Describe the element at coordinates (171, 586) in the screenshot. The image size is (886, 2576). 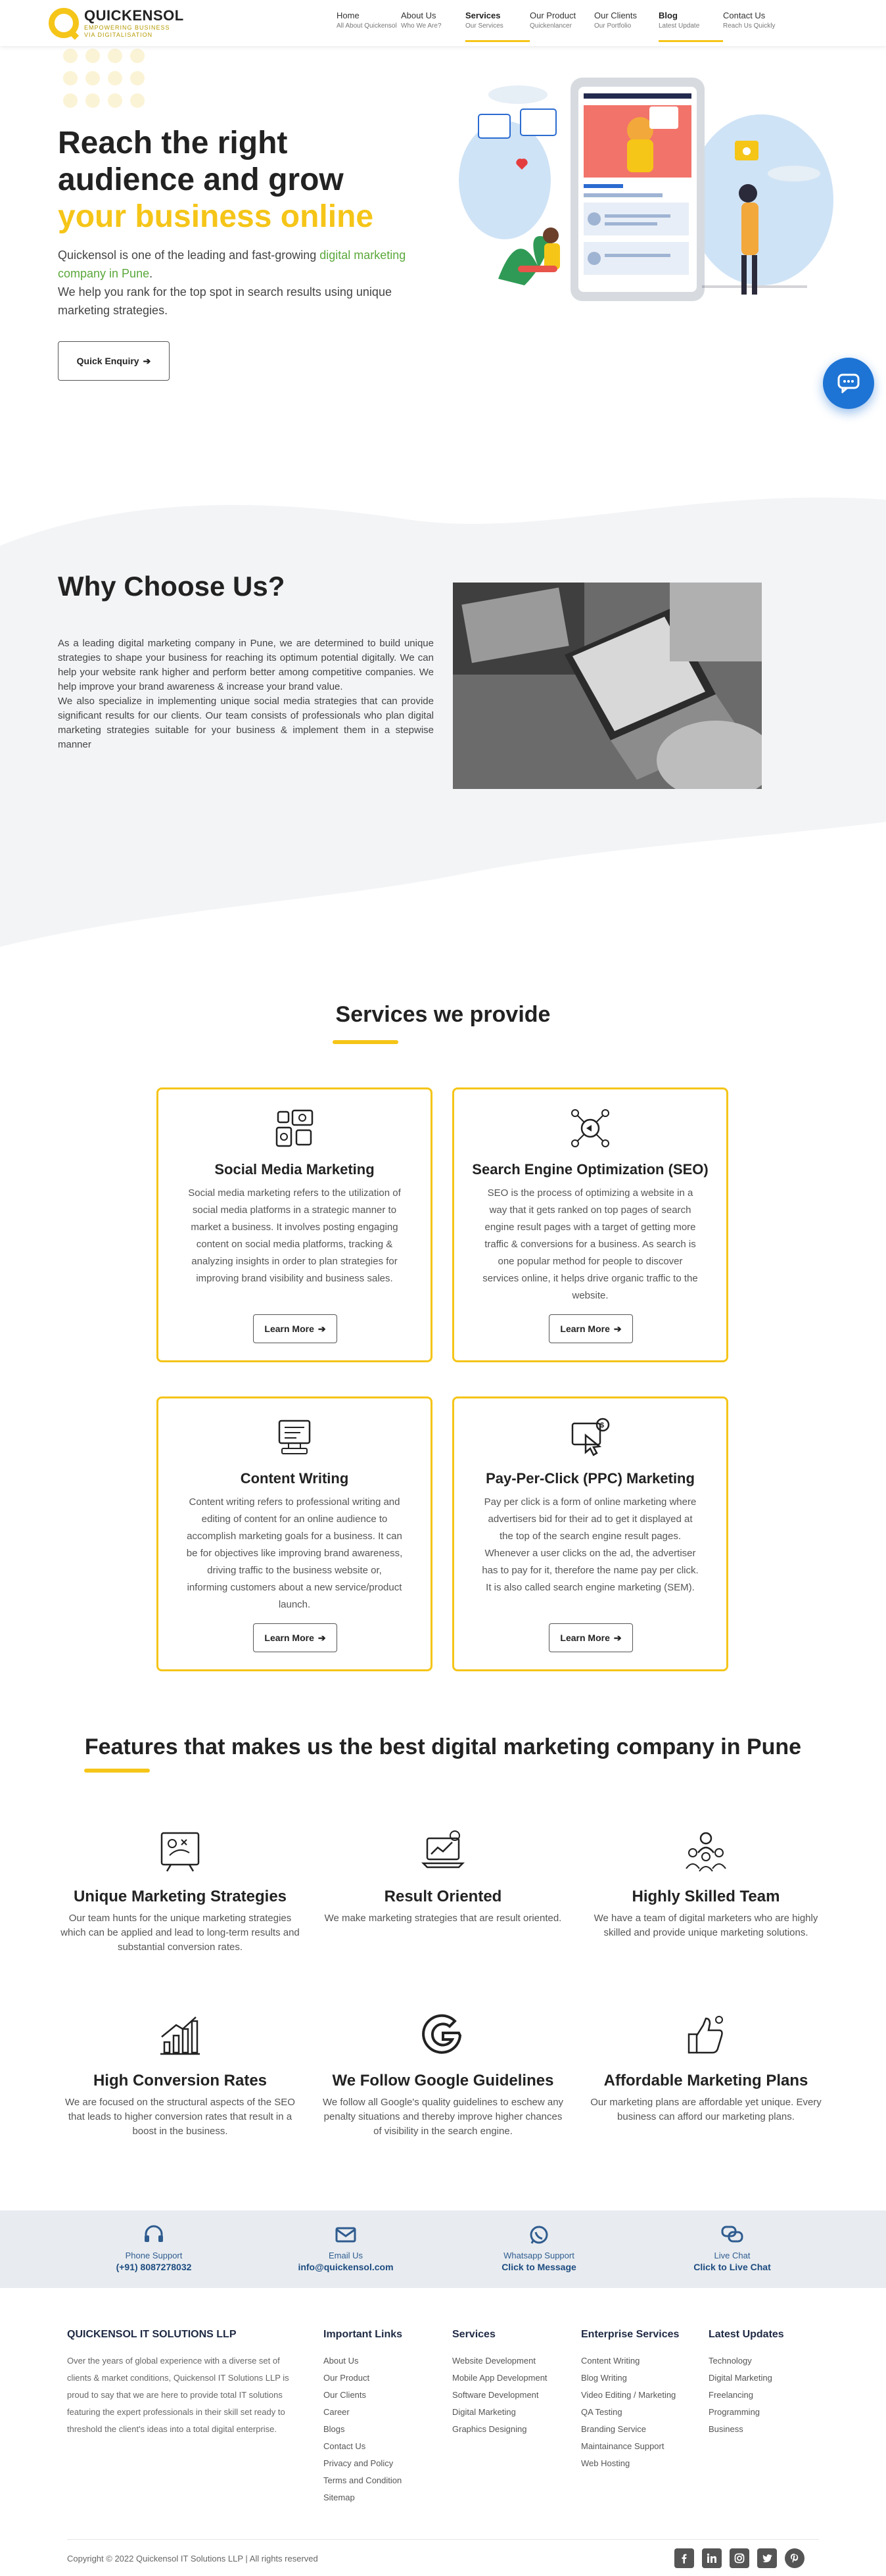
I see `why-choose-heading: Why Choose Us?` at that location.